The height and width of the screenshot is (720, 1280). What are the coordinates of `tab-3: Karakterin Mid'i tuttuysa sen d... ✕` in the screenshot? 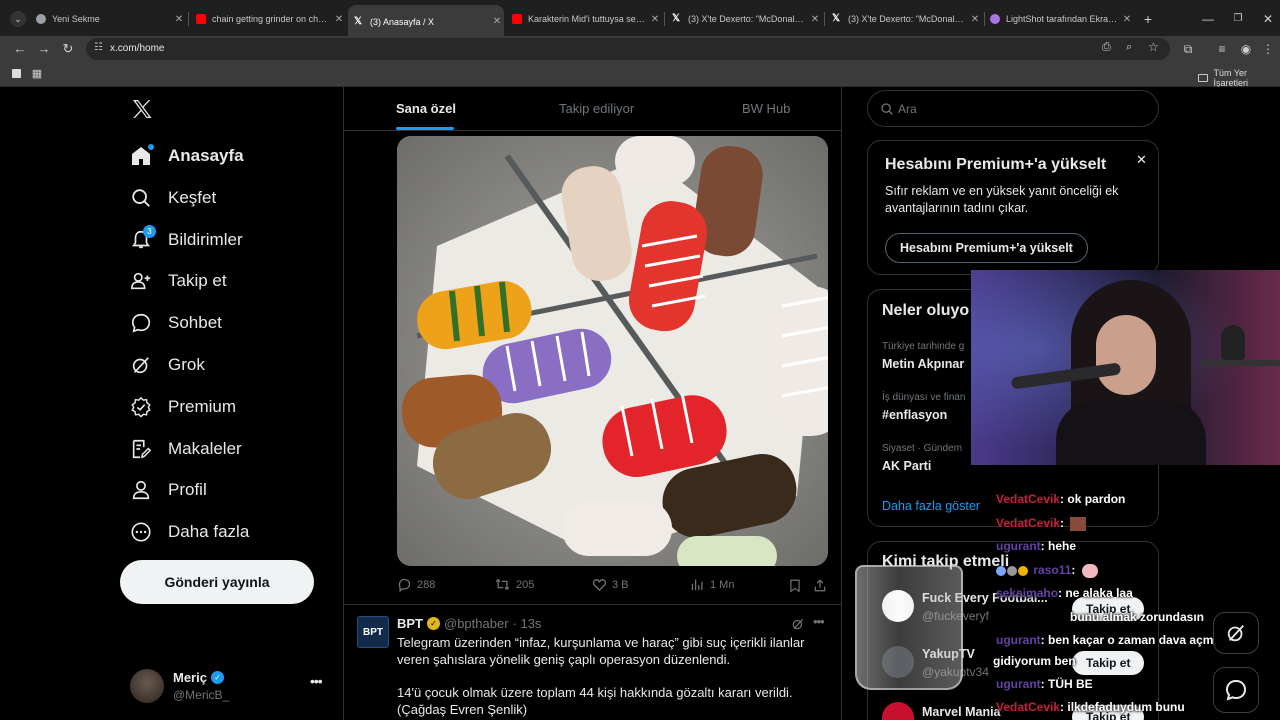 It's located at (584, 19).